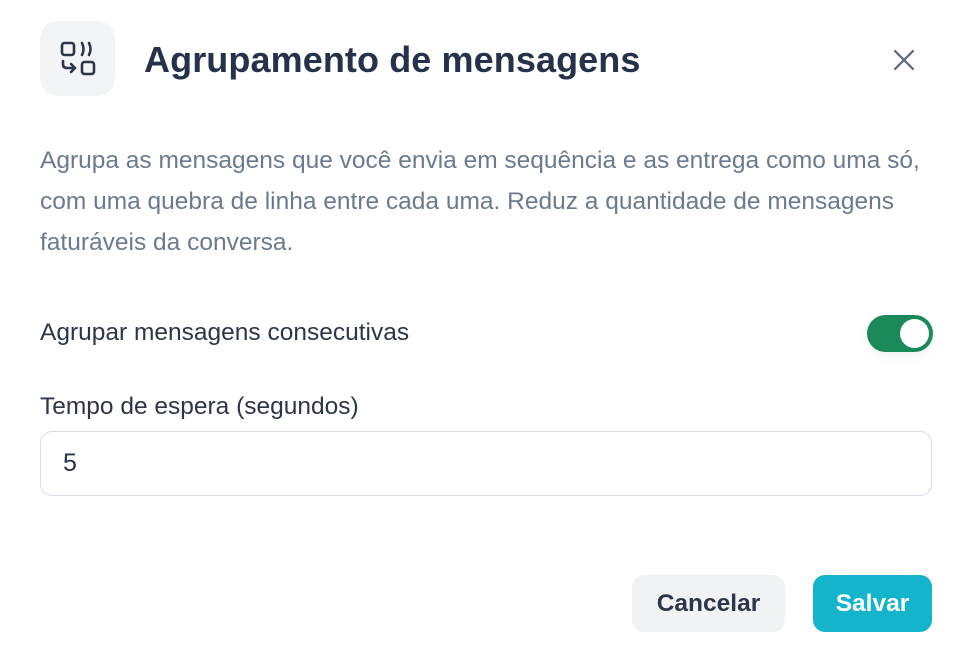 This screenshot has height=662, width=976. Describe the element at coordinates (392, 59) in the screenshot. I see `dialog-title: Agrupamento de mensagens` at that location.